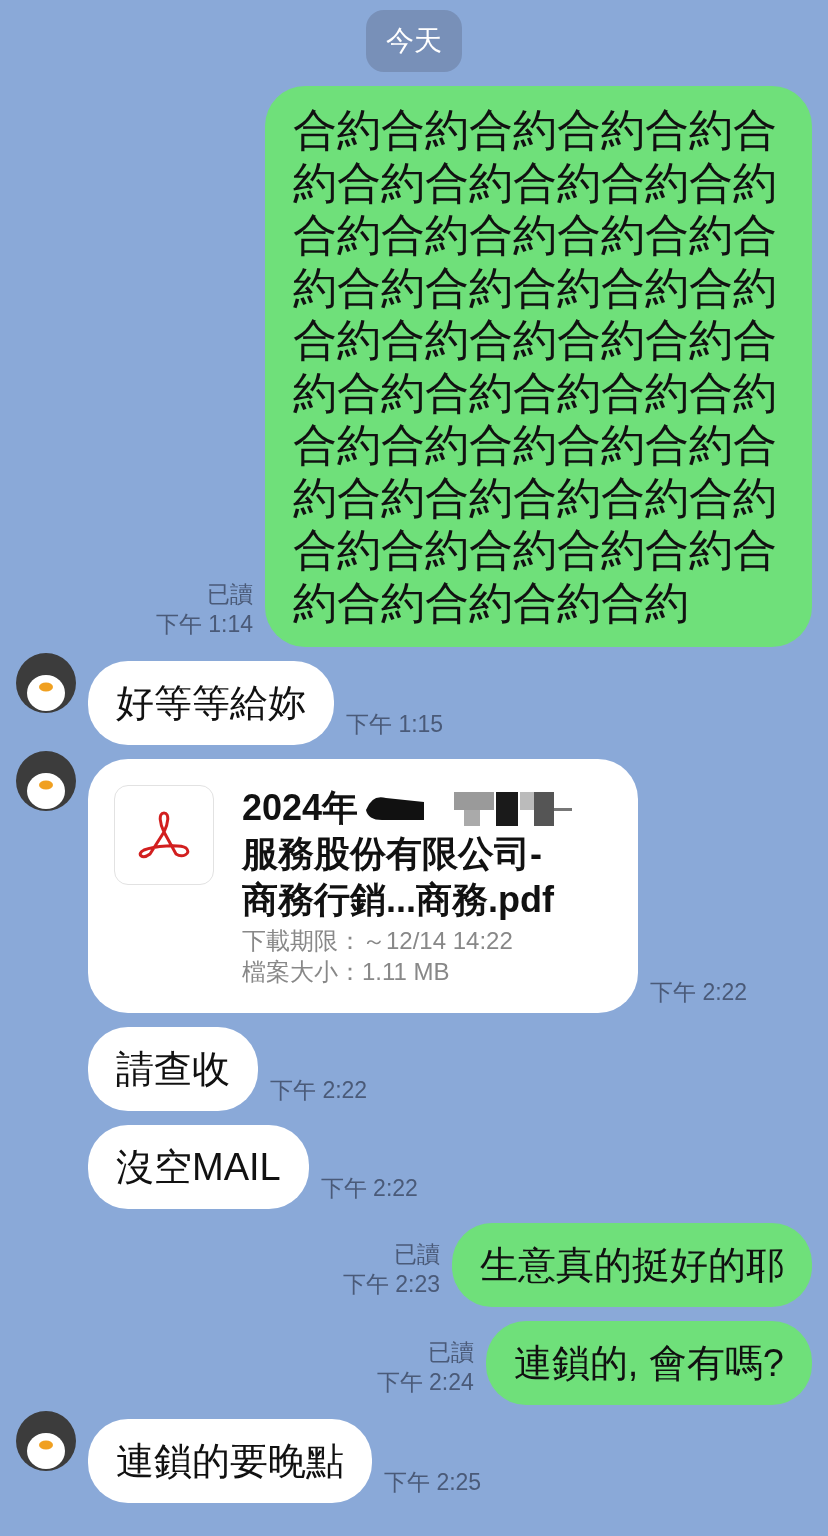 The width and height of the screenshot is (828, 1536). I want to click on message-bubble: 好等等給妳, so click(211, 703).